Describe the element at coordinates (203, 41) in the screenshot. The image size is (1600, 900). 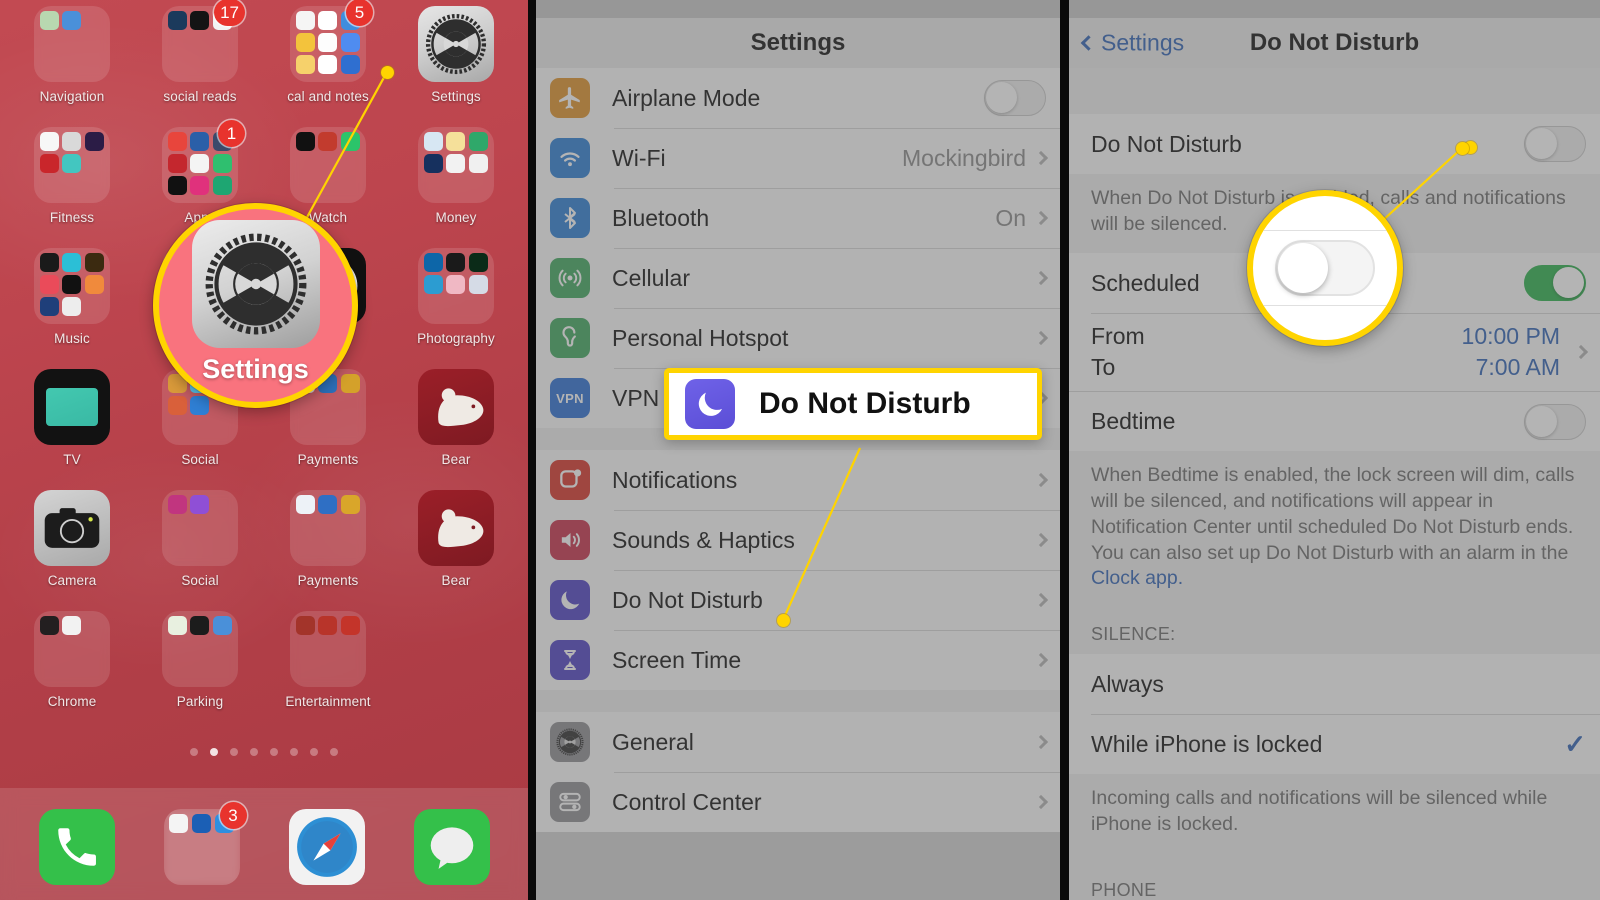
I see `app-tile-wrap: 17` at that location.